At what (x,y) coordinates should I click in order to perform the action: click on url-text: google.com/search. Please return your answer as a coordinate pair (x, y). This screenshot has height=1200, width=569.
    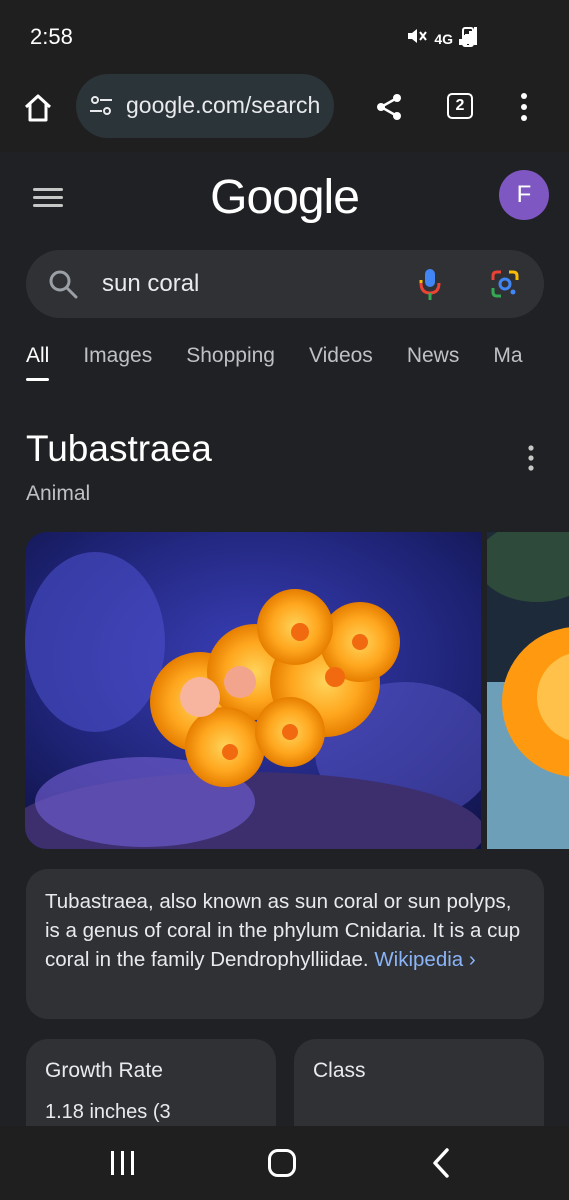
    Looking at the image, I should click on (223, 105).